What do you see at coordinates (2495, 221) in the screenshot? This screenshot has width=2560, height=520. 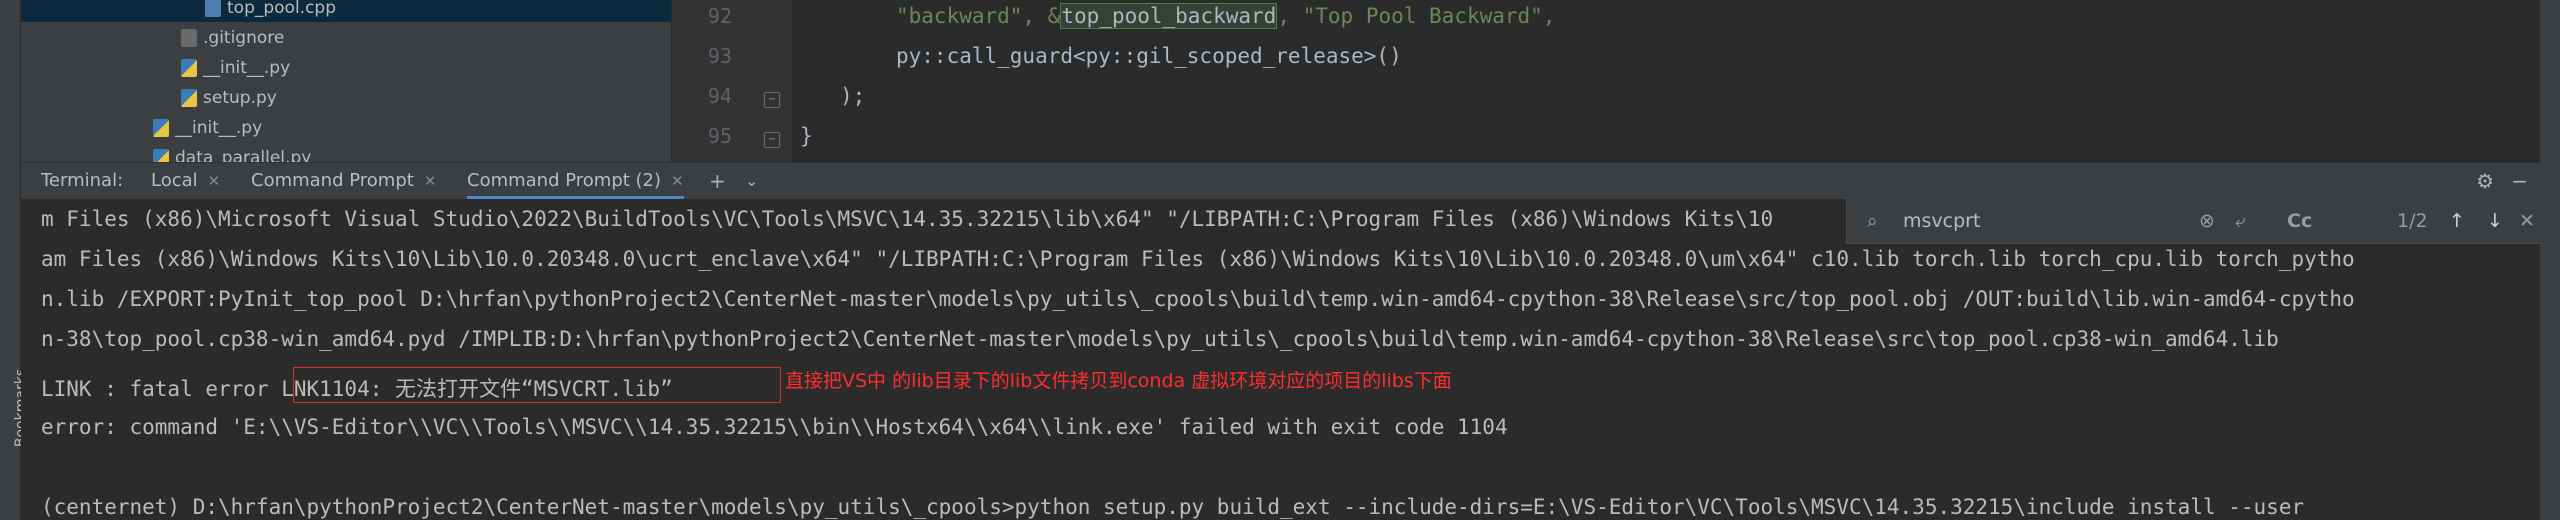 I see `arrow-down-icon: ↓` at bounding box center [2495, 221].